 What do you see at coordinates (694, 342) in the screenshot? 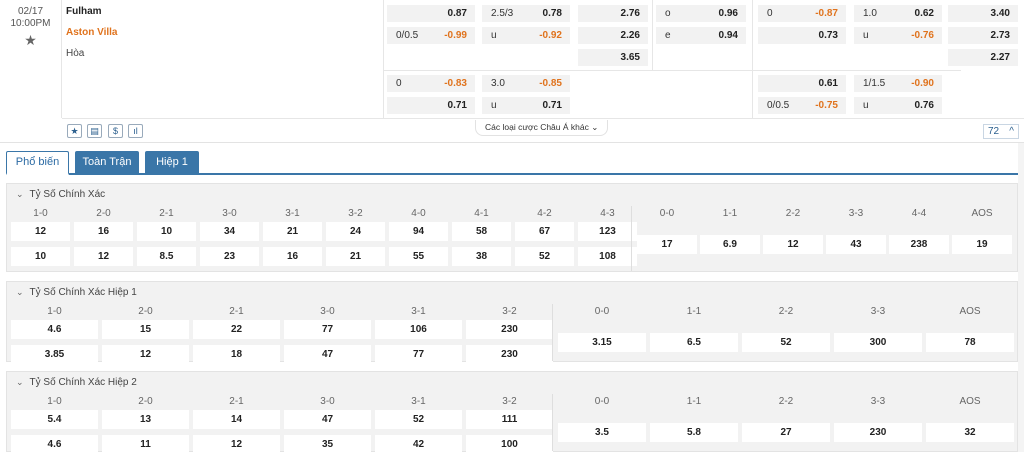
I see `score-odds-draw: 6.5` at bounding box center [694, 342].